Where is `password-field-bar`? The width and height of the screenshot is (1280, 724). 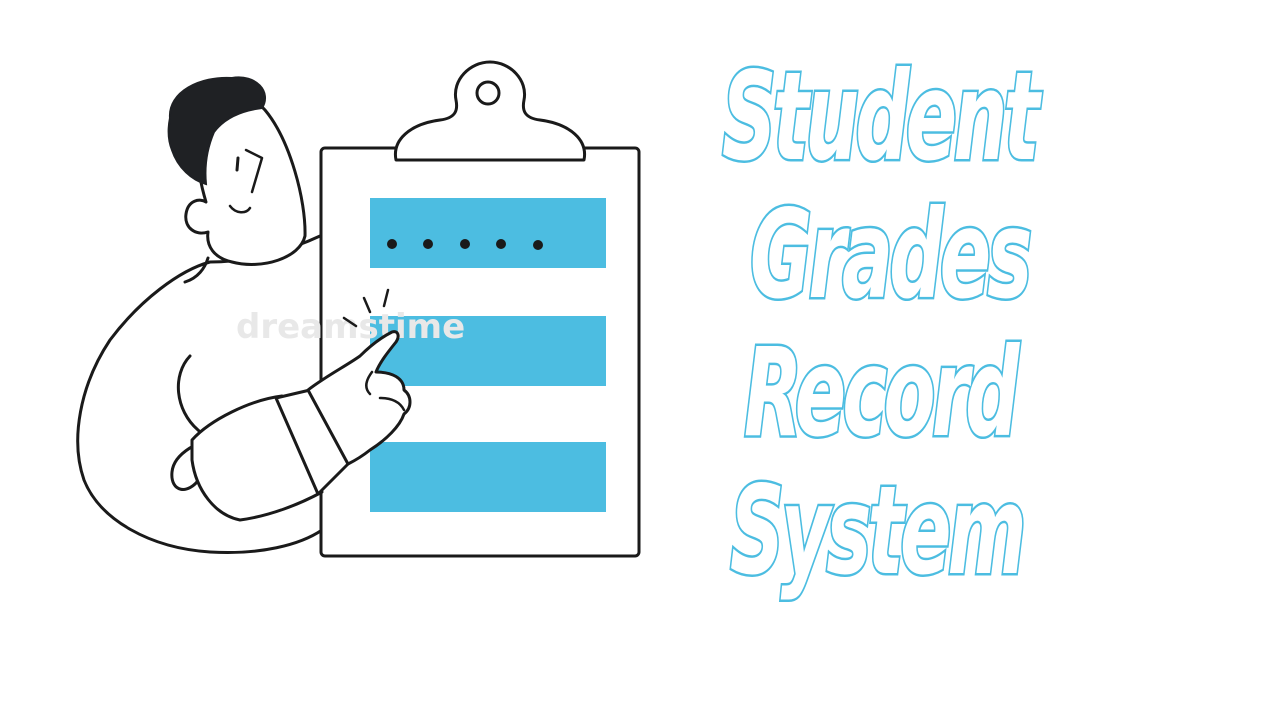 password-field-bar is located at coordinates (488, 233).